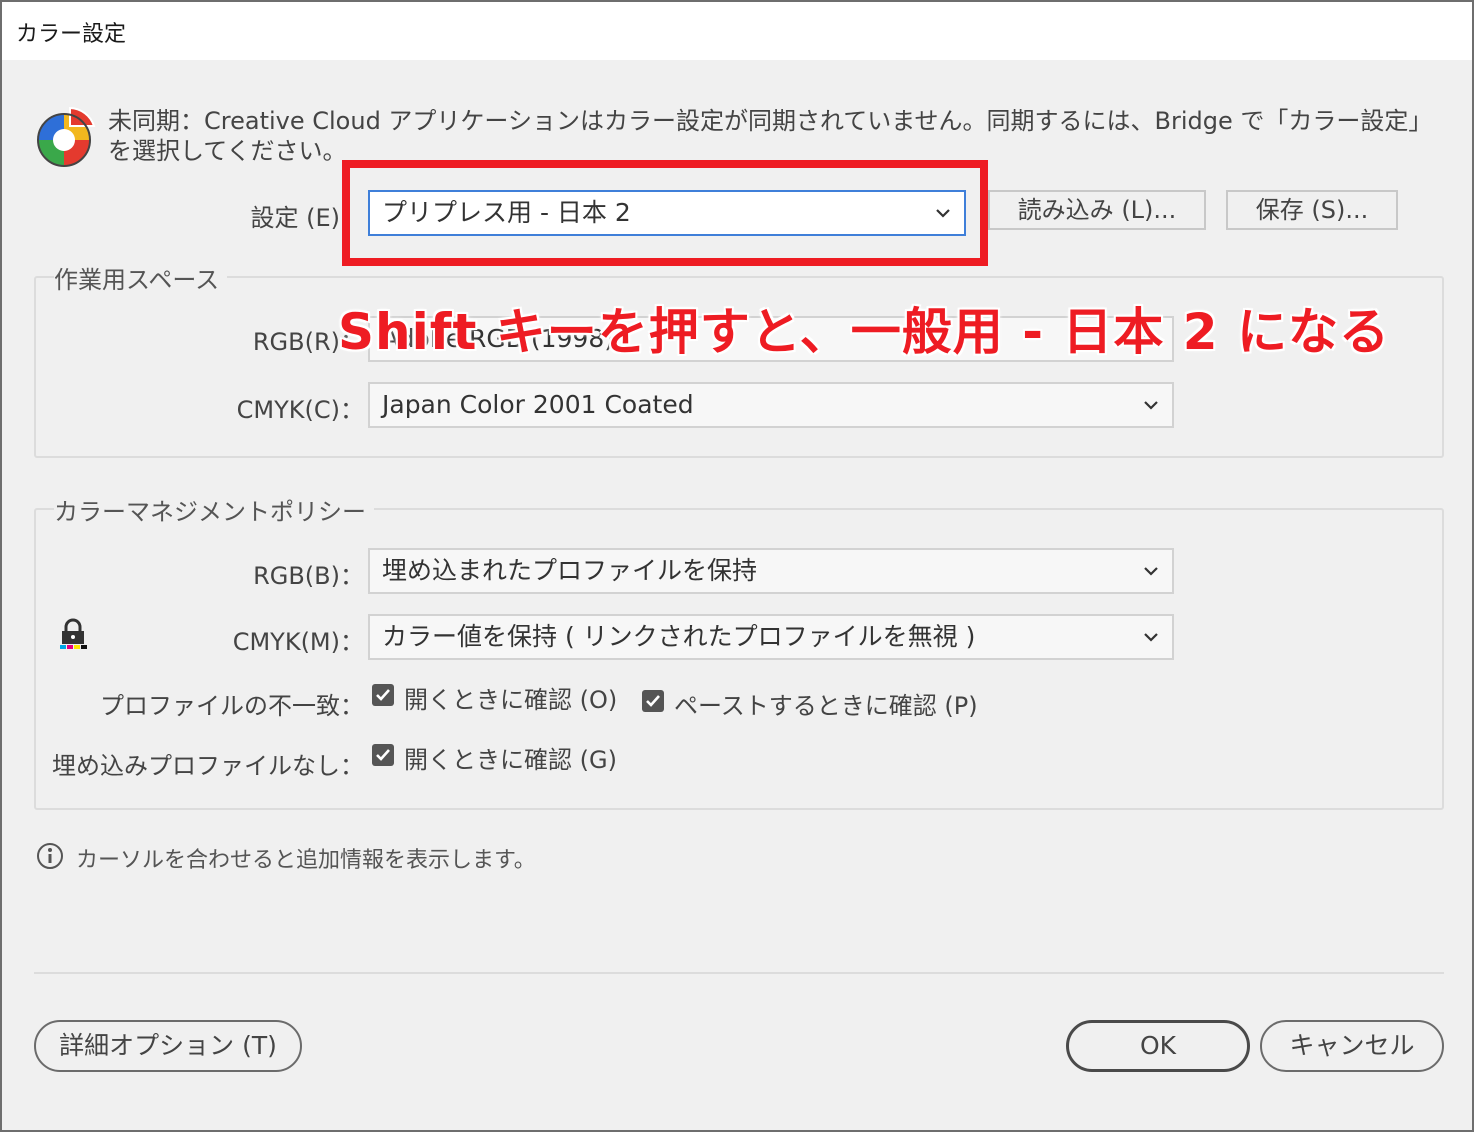 This screenshot has width=1474, height=1132. Describe the element at coordinates (826, 703) in the screenshot. I see `mismatch-paste-label: ペーストするときに確認 (P)` at that location.